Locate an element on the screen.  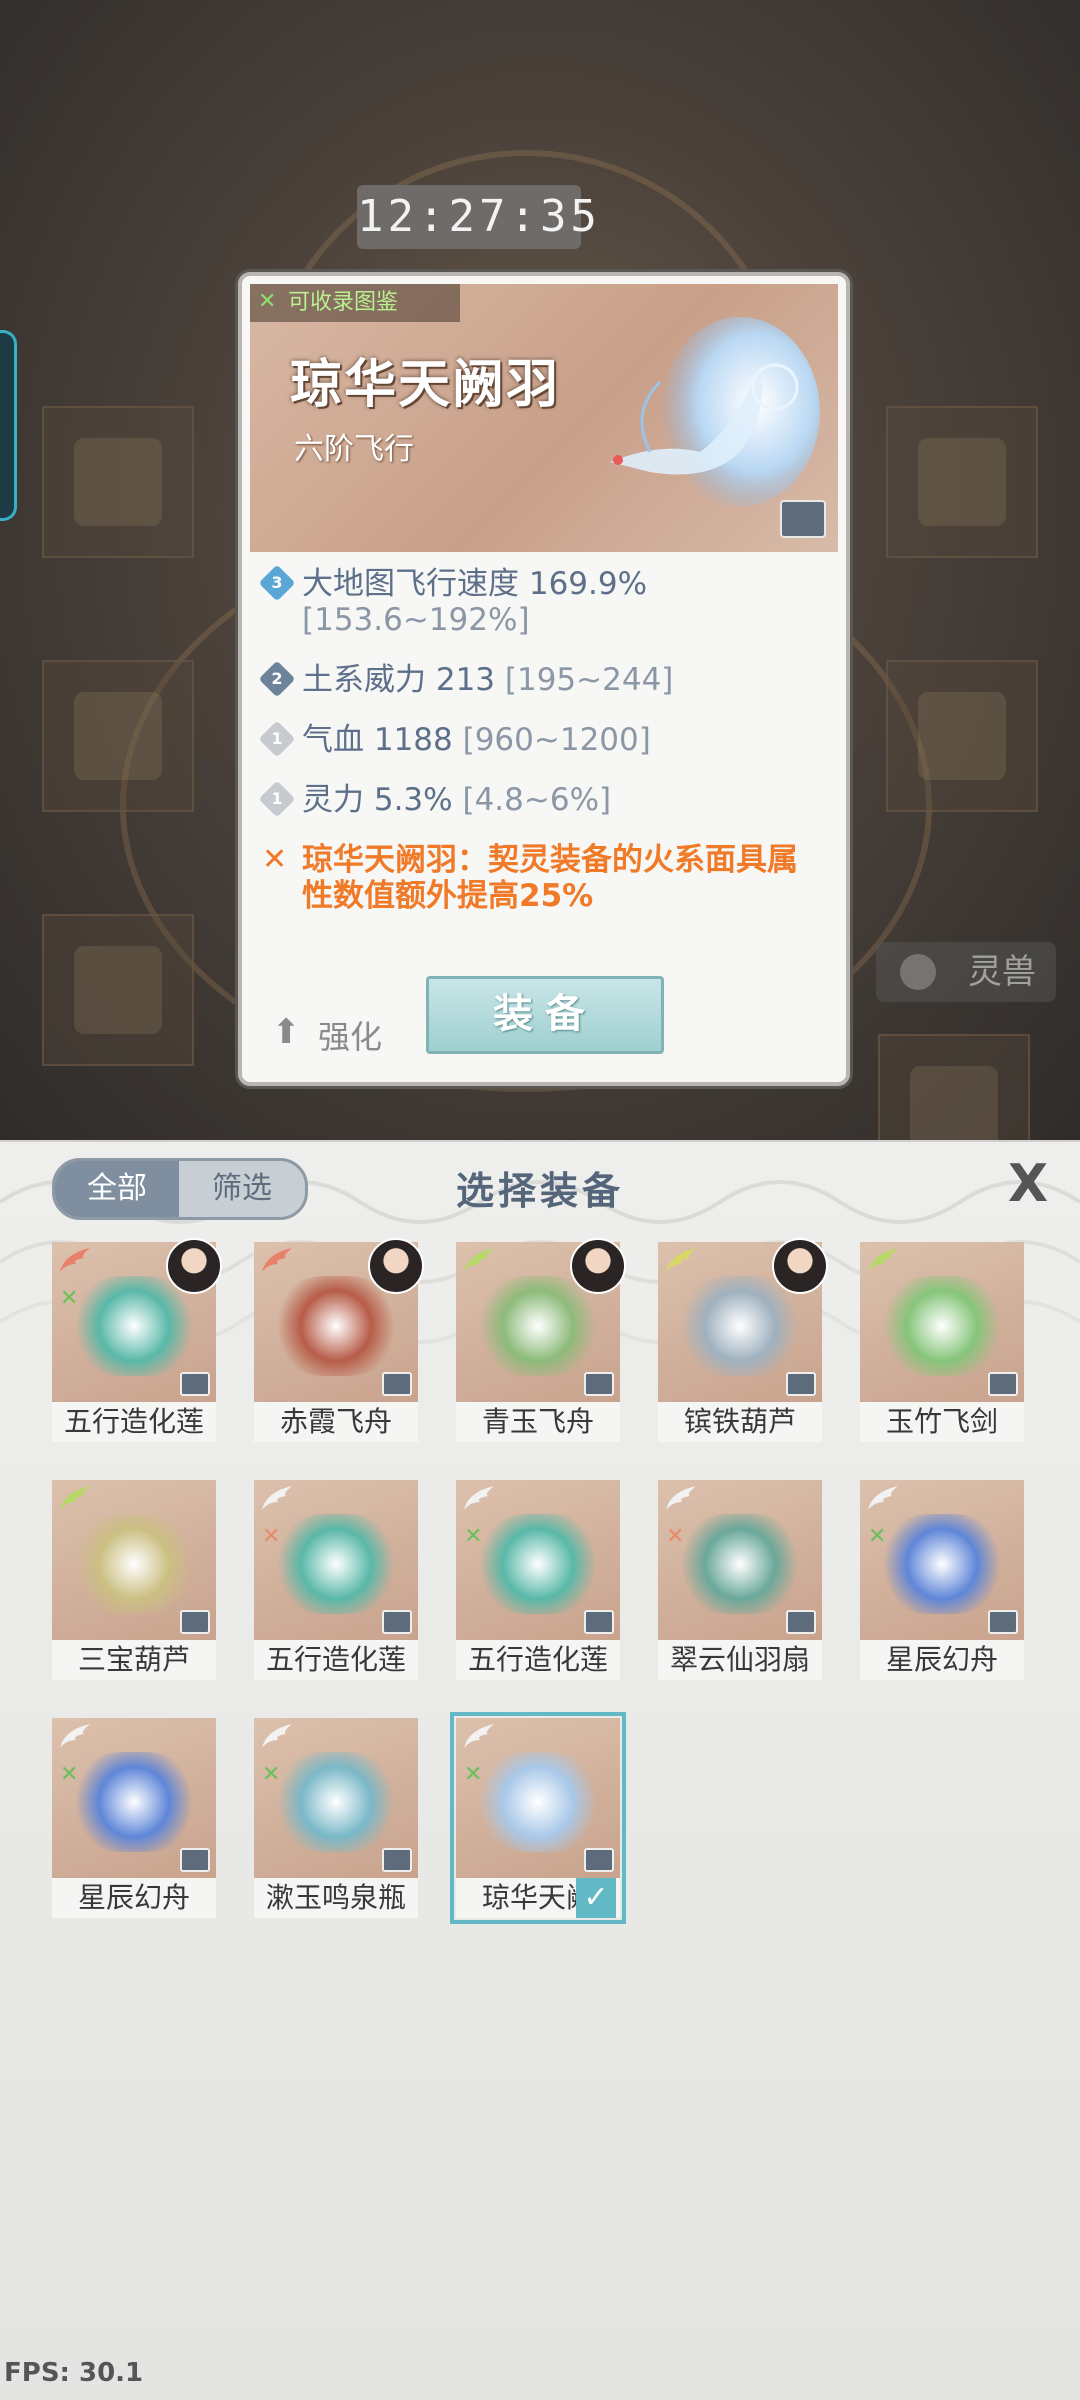
spirit-beast-button: 灵兽 is located at coordinates (966, 972).